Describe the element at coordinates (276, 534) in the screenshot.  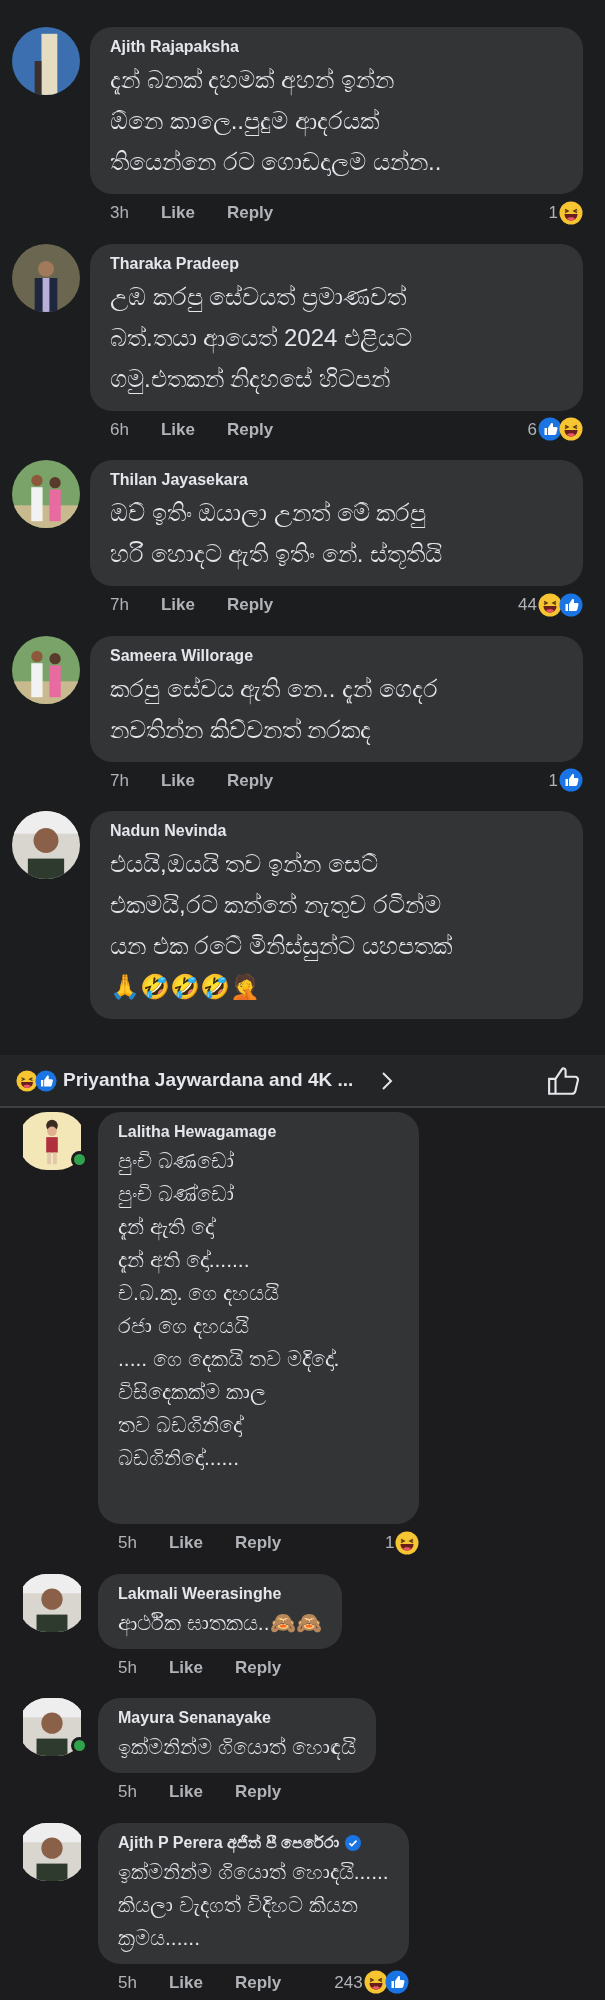
I see `comment-text: ඔව් ඉතිං ඔයාලා උනත් මේ කරපු හරි හොදට ඇති ඉතිං නේ. ස්තූතියි` at that location.